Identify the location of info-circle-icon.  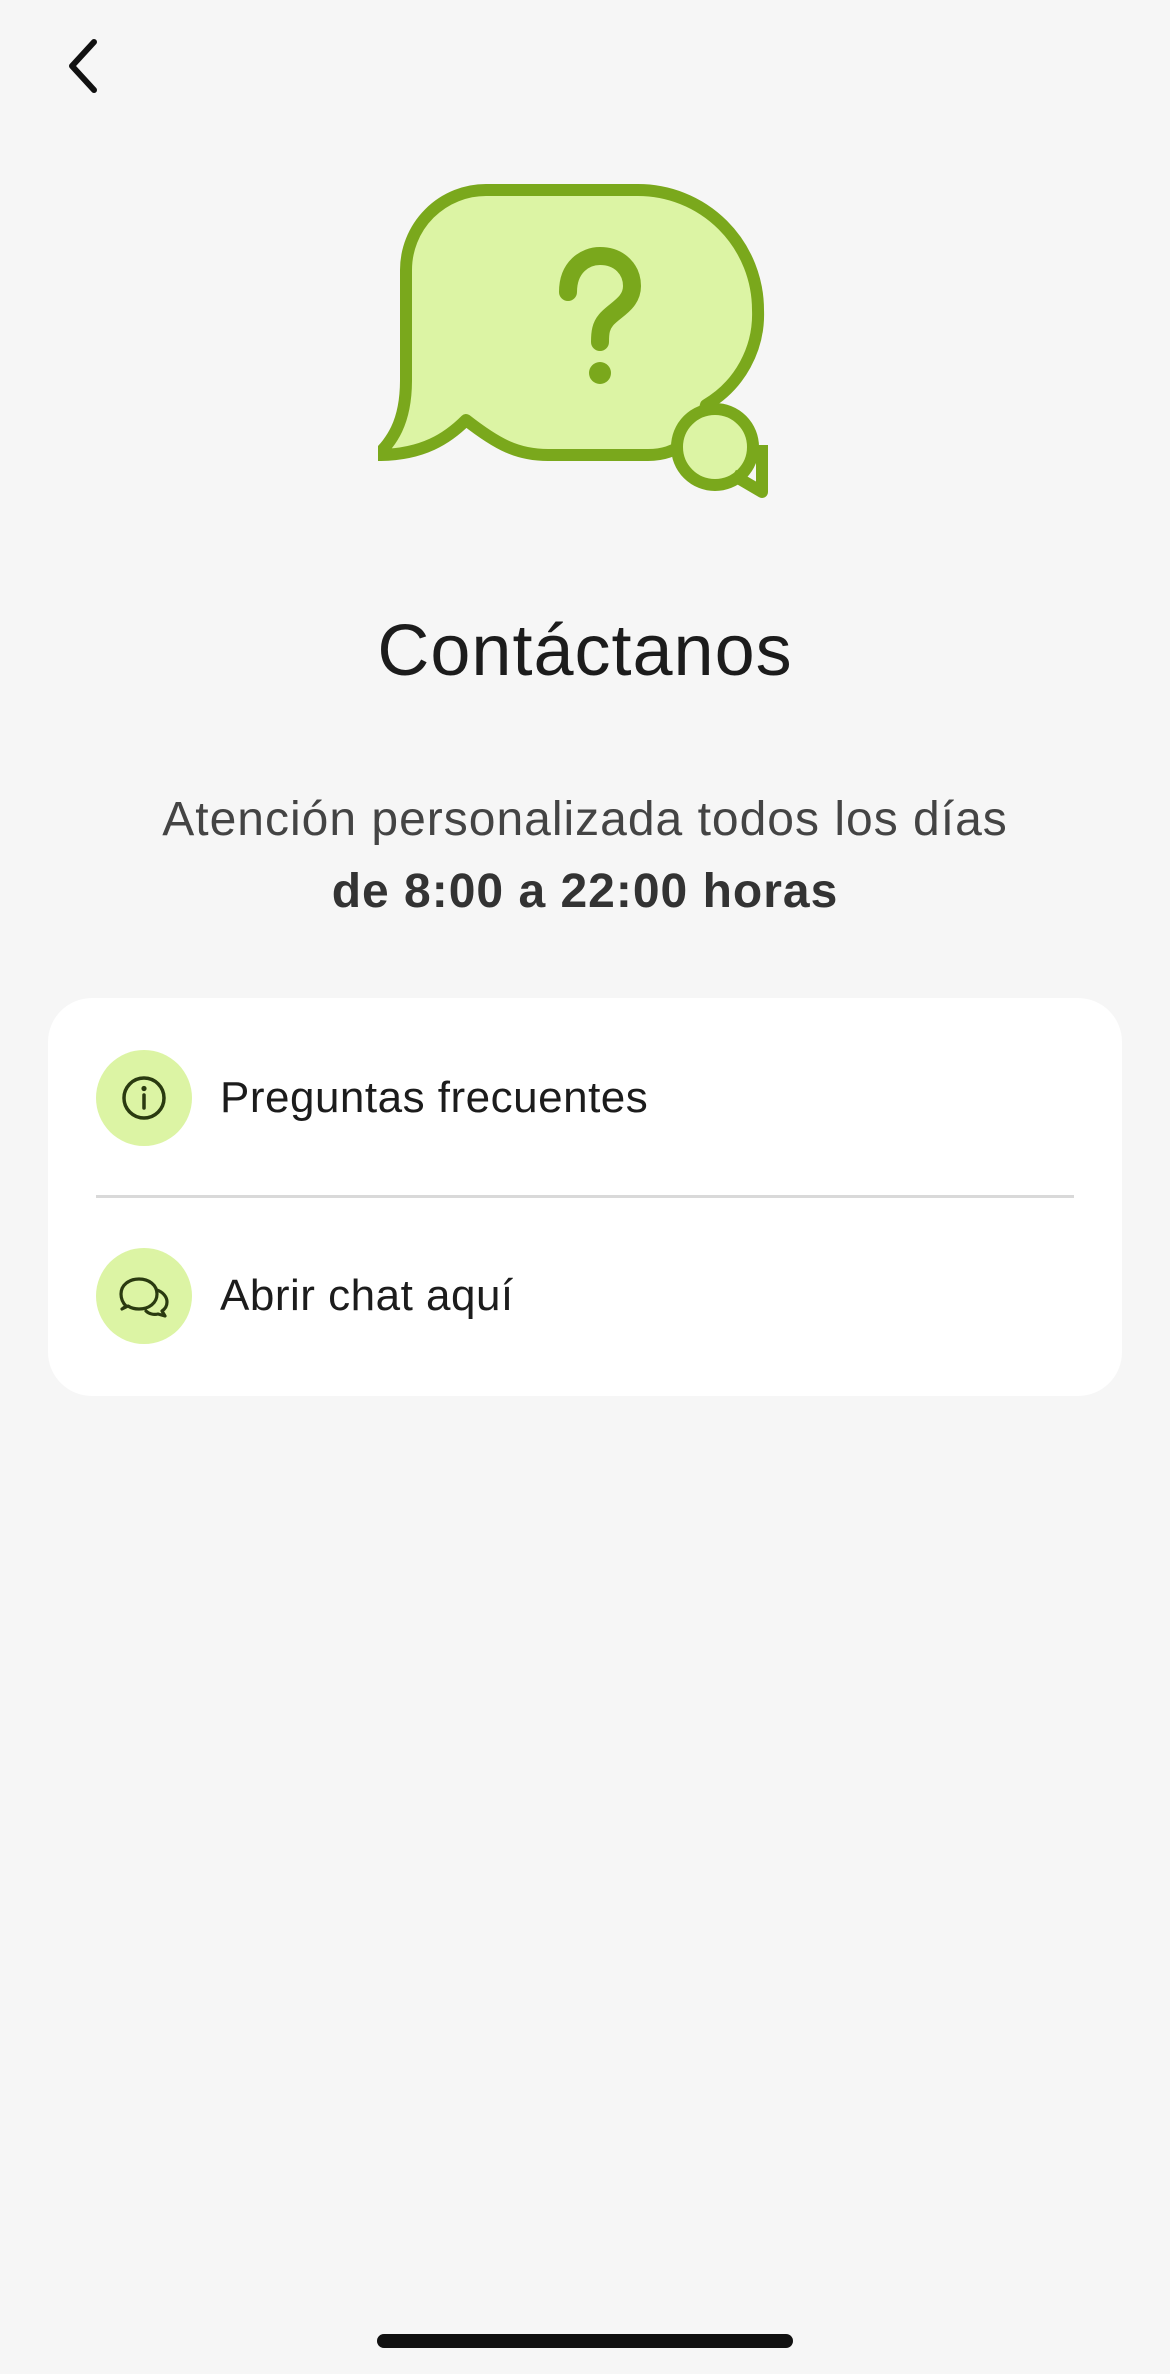
(144, 1098).